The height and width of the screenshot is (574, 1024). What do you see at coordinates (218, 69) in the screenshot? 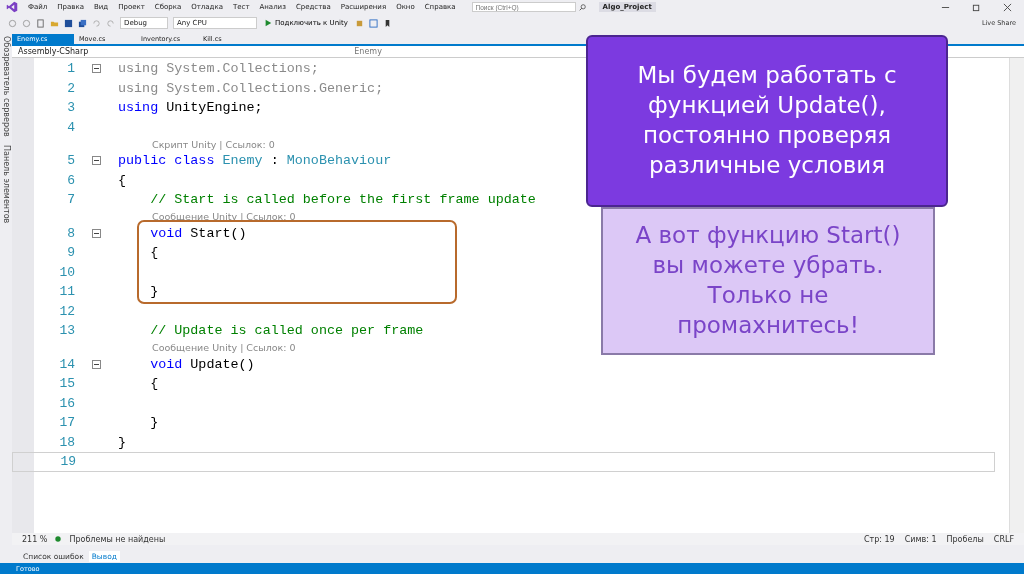
I see `code-line: using System.Collections;` at bounding box center [218, 69].